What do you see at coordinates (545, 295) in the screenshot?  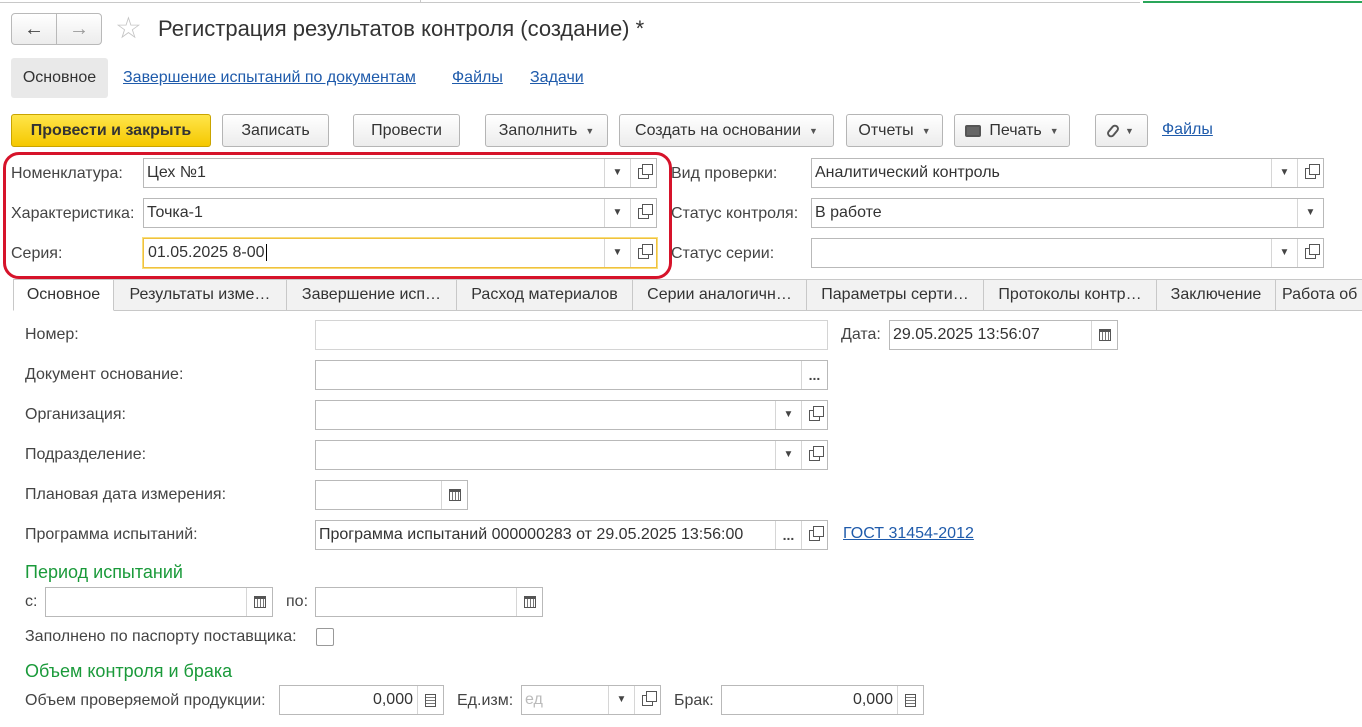 I see `tab-material-usage: Расход материалов` at bounding box center [545, 295].